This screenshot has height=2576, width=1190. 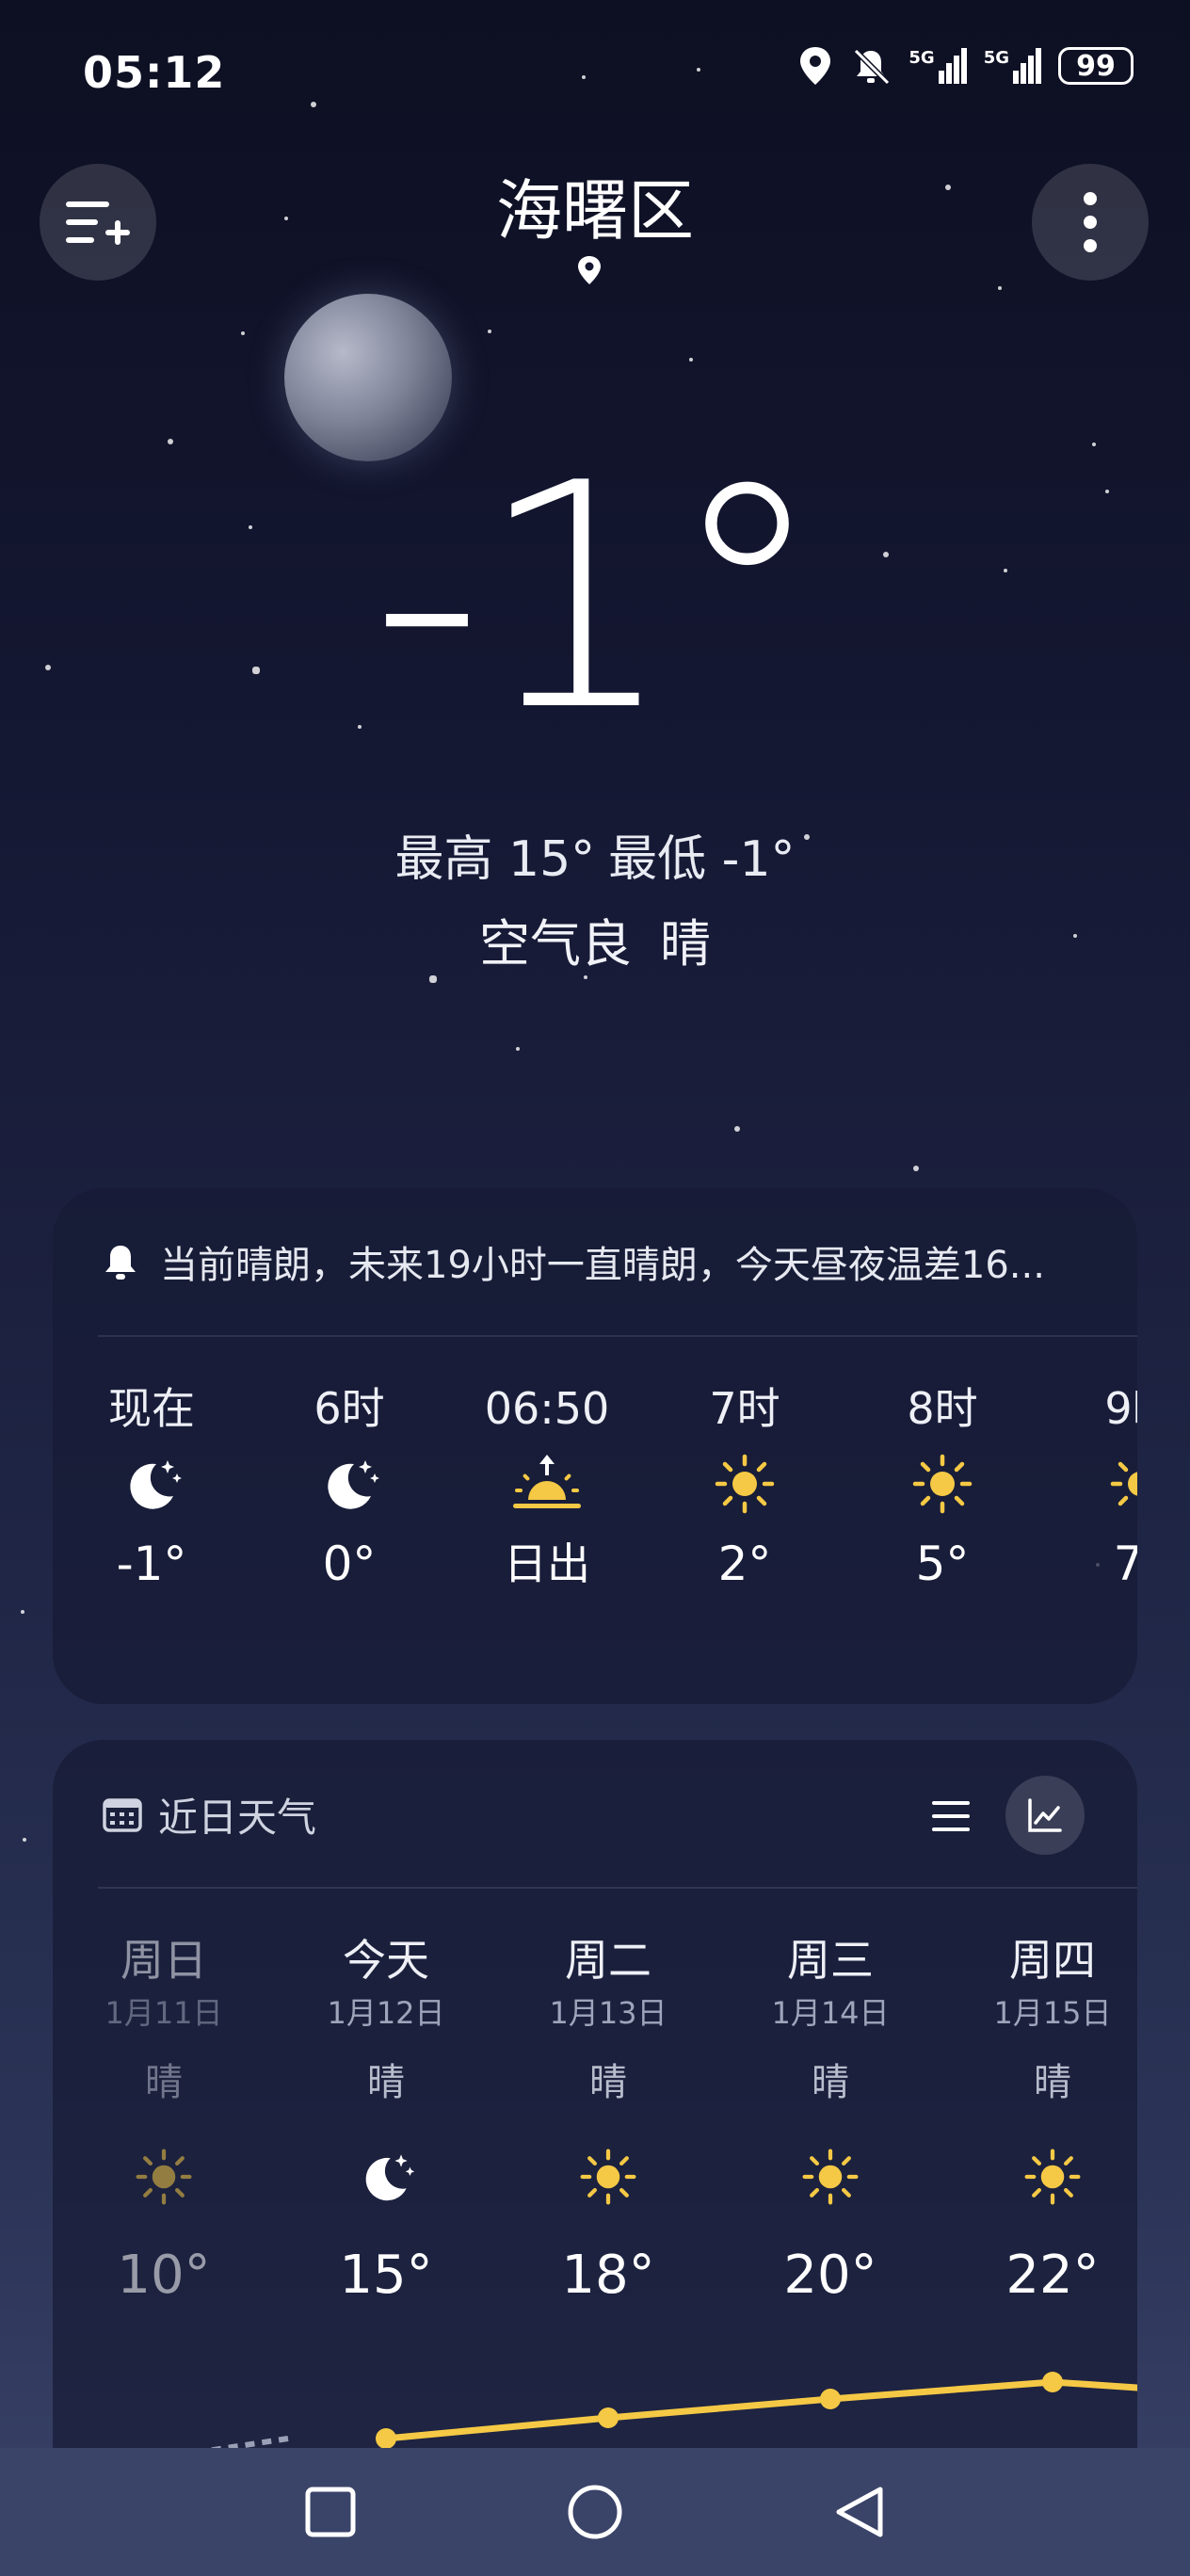 What do you see at coordinates (589, 270) in the screenshot?
I see `location-pin-icon` at bounding box center [589, 270].